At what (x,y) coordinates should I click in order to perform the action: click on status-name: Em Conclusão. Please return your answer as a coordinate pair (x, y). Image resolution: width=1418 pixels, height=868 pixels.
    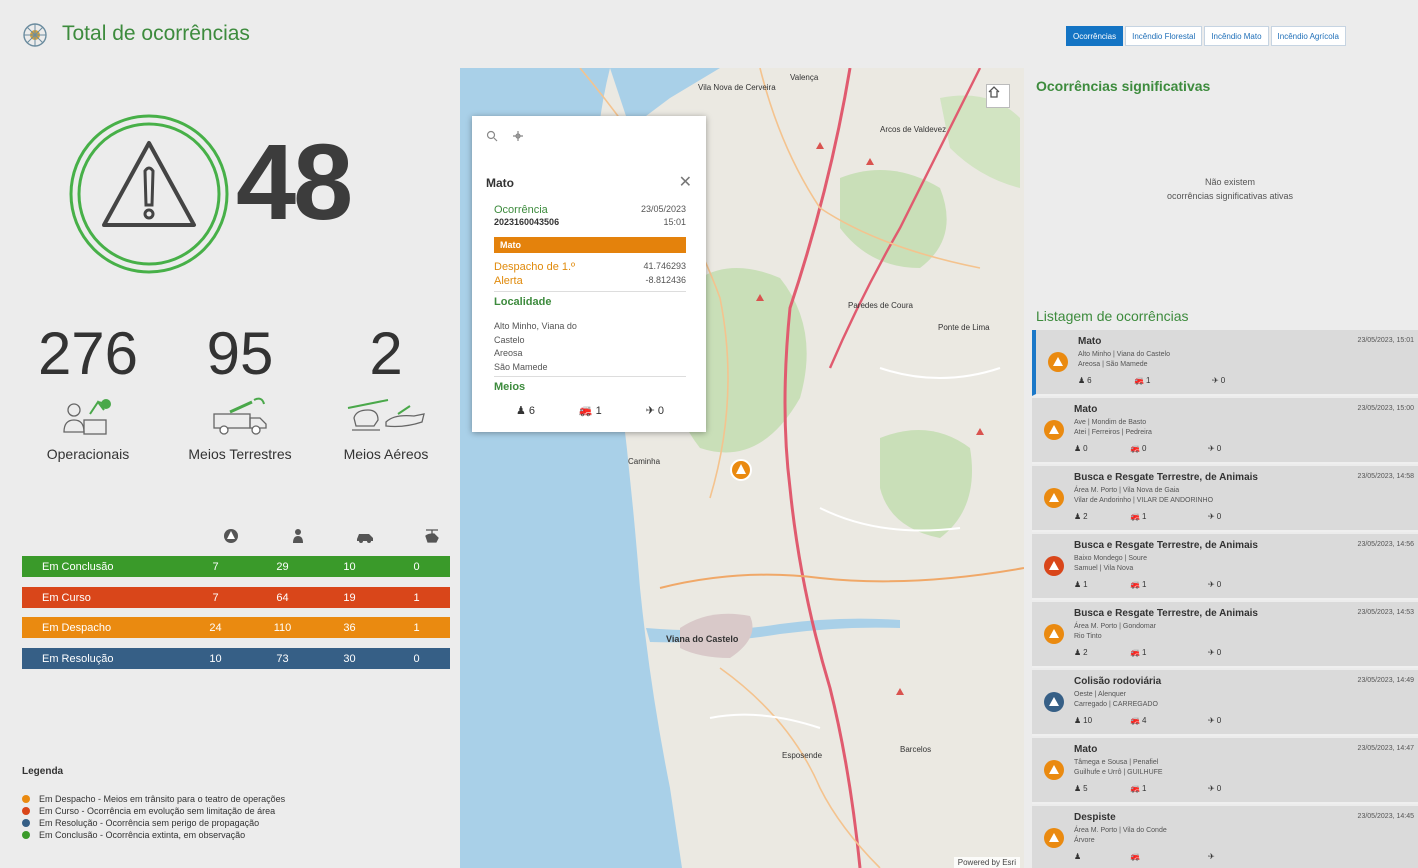
    Looking at the image, I should click on (78, 566).